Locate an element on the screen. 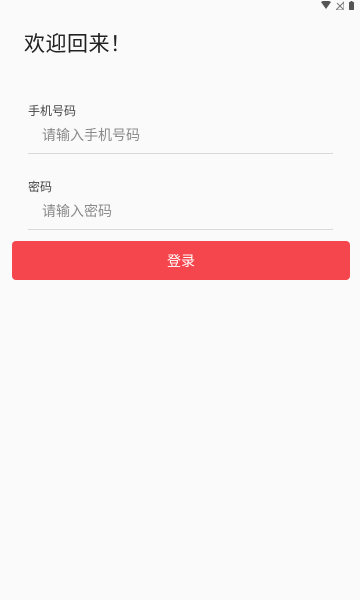 Image resolution: width=360 pixels, height=600 pixels. page-title: 欢迎回来！ is located at coordinates (78, 44).